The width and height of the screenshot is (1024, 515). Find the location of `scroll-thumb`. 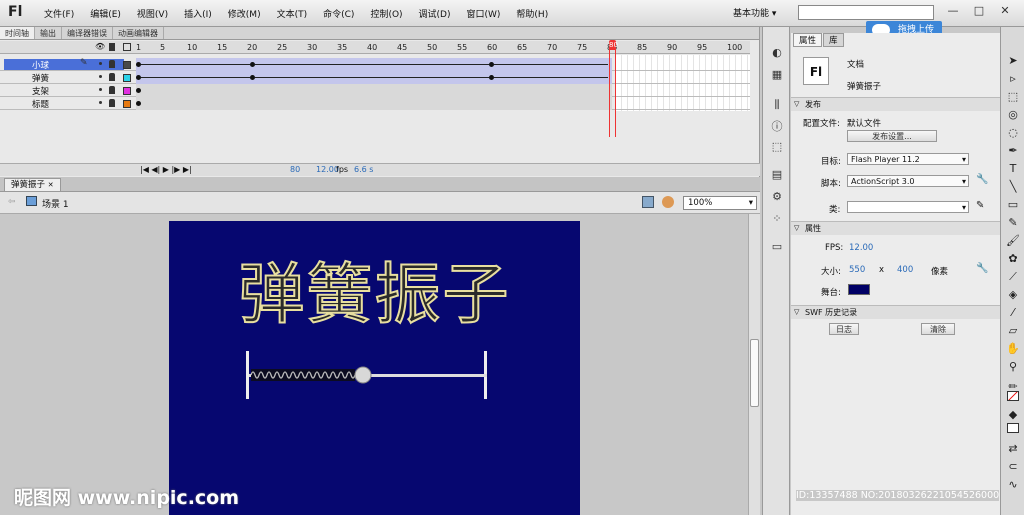

scroll-thumb is located at coordinates (754, 373).